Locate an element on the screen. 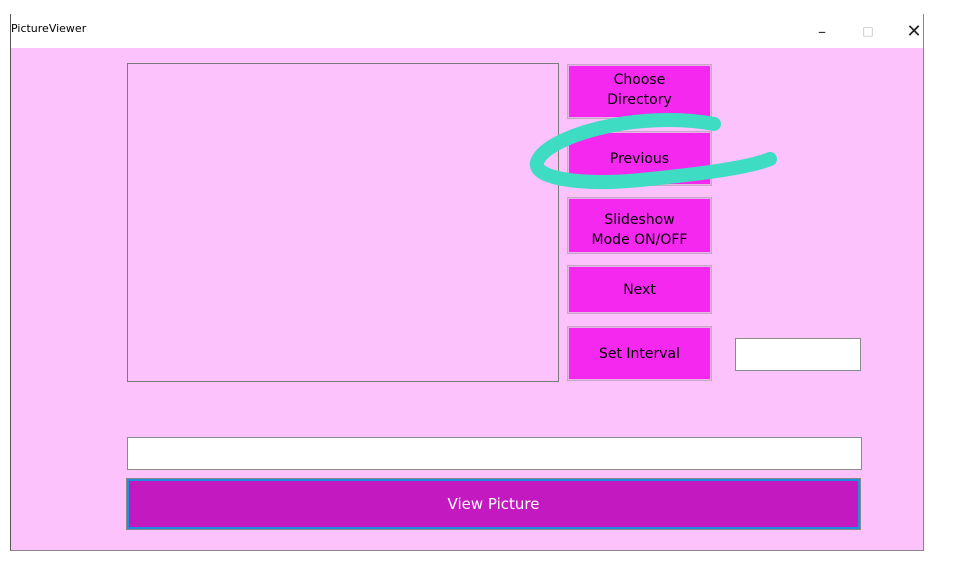 This screenshot has height=568, width=954. previous-button: Previous is located at coordinates (639, 158).